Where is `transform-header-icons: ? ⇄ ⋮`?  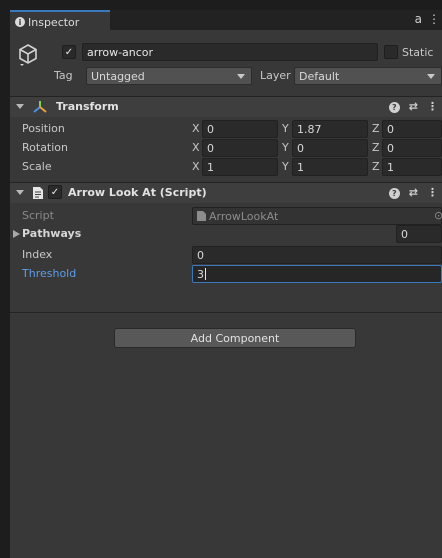 transform-header-icons: ? ⇄ ⋮ is located at coordinates (413, 106).